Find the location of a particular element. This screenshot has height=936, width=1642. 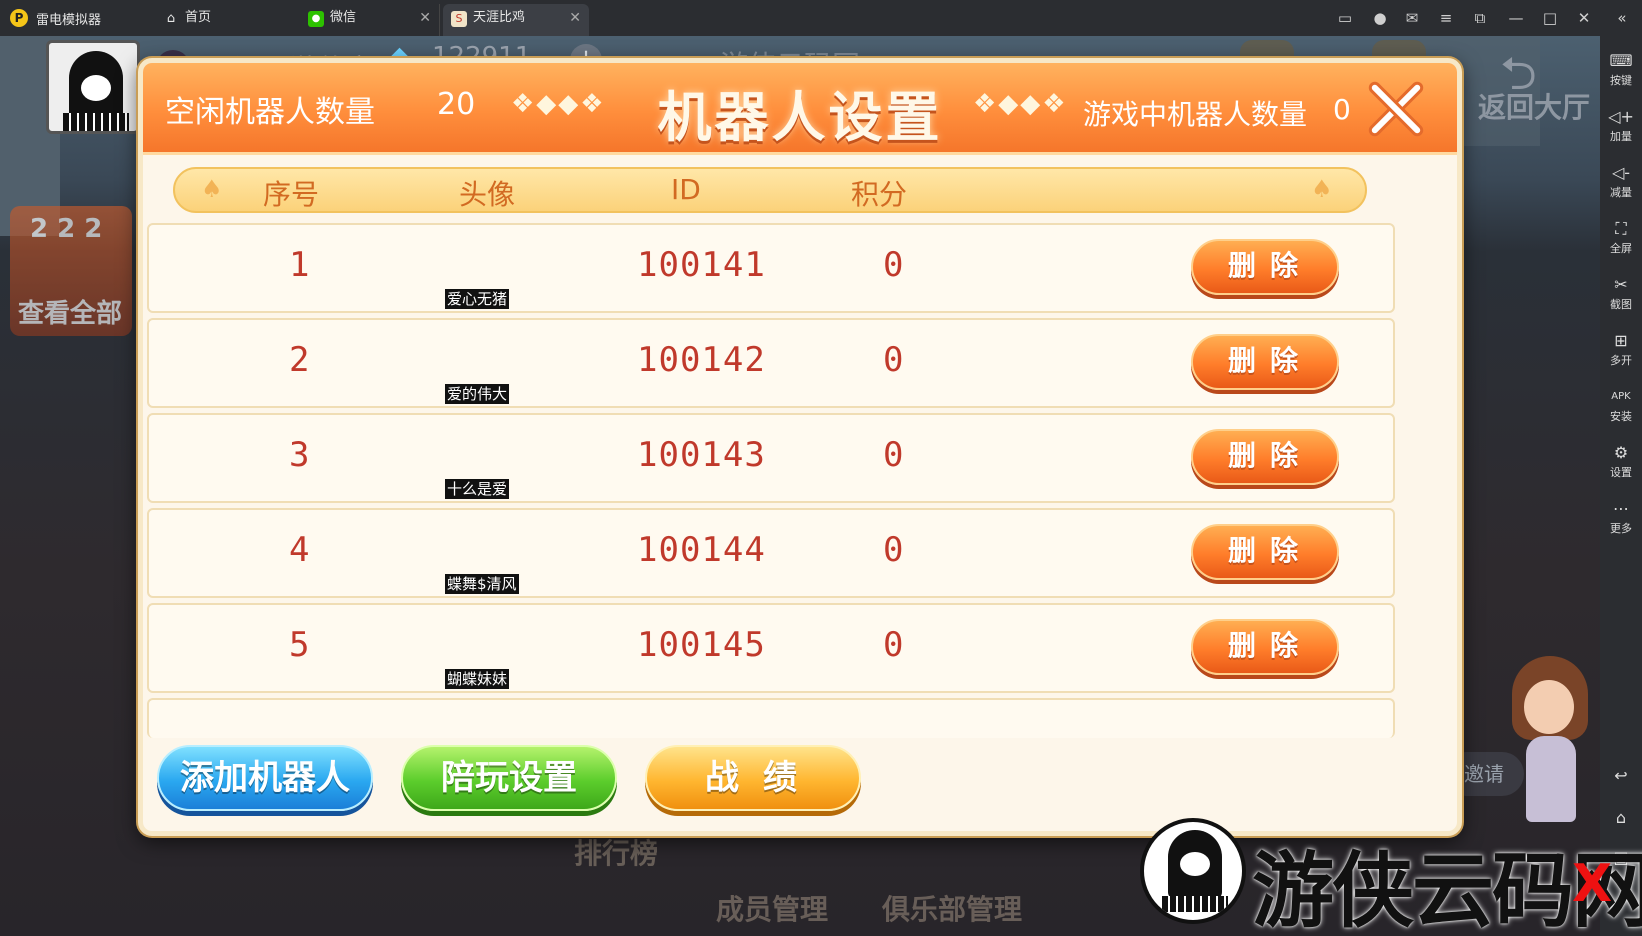

tab-game: S 天涯比鸡 ✕ is located at coordinates (516, 20).